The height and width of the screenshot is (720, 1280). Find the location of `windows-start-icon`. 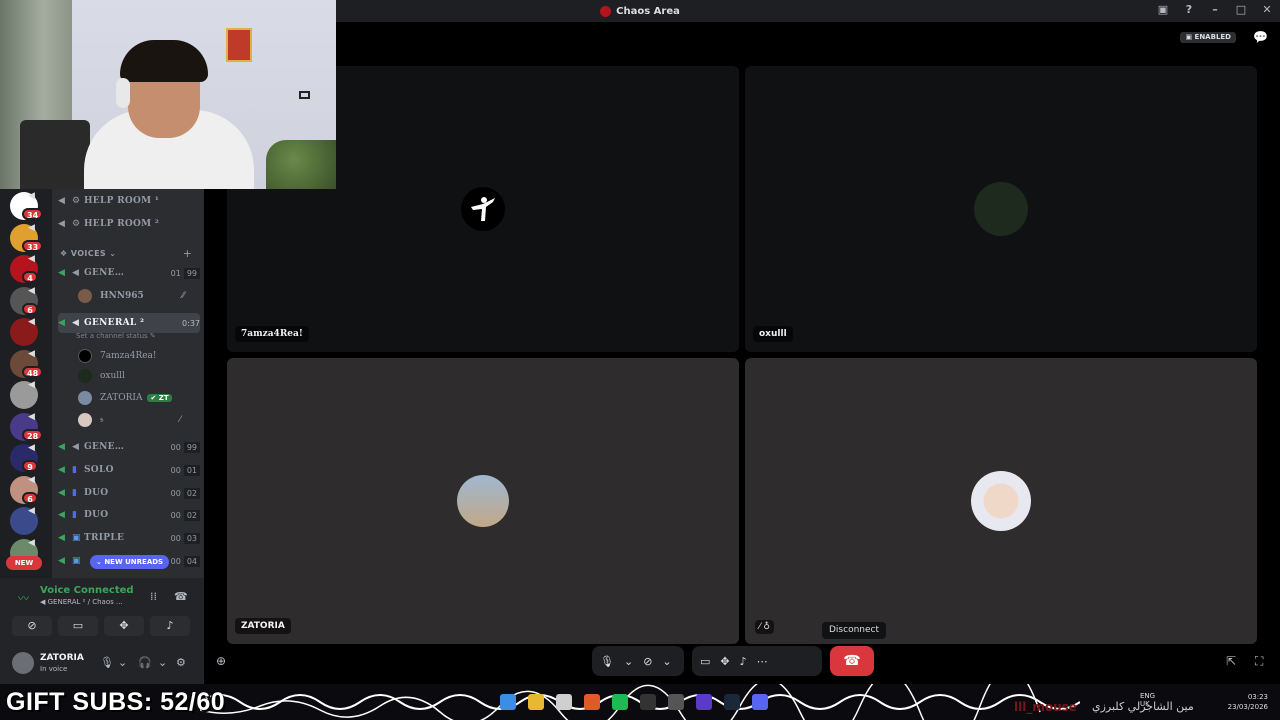

windows-start-icon is located at coordinates (508, 702).